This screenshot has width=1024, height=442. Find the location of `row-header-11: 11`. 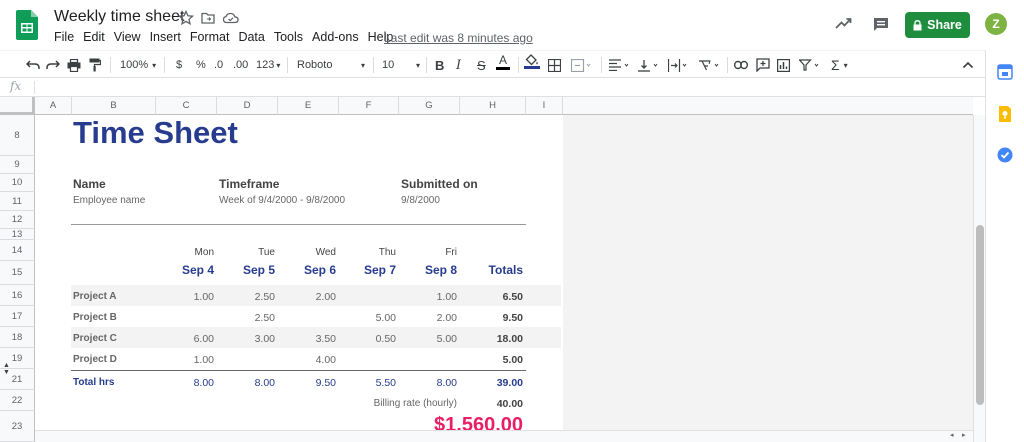

row-header-11: 11 is located at coordinates (17, 201).